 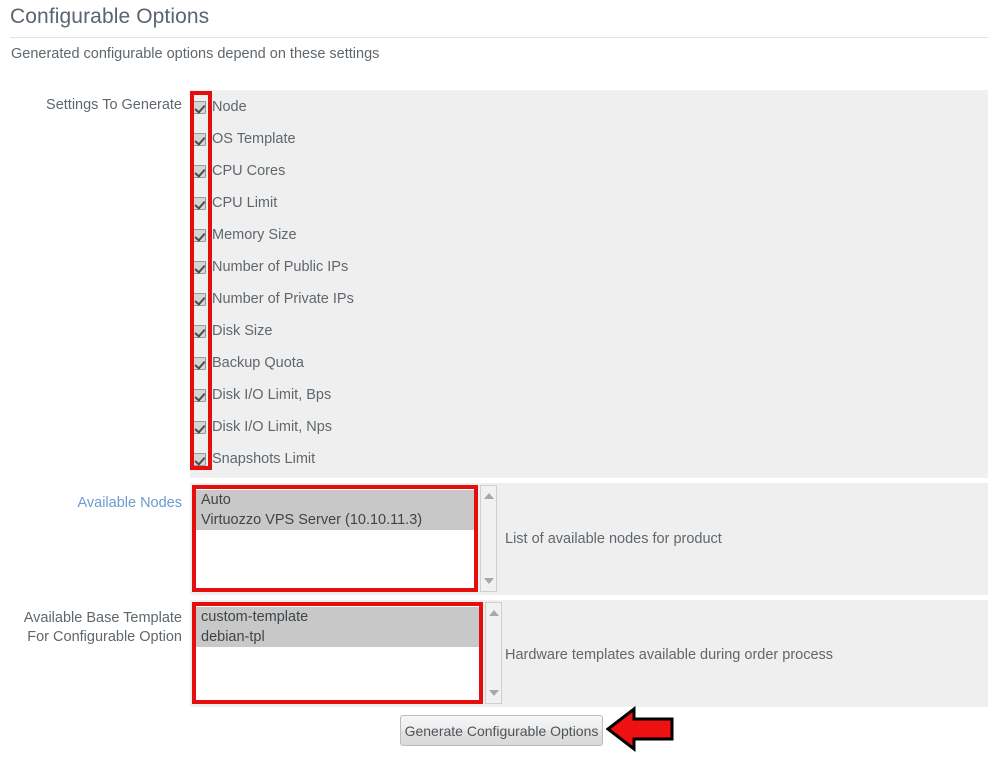 What do you see at coordinates (613, 539) in the screenshot?
I see `available-nodes-help-text: List of available nodes for product` at bounding box center [613, 539].